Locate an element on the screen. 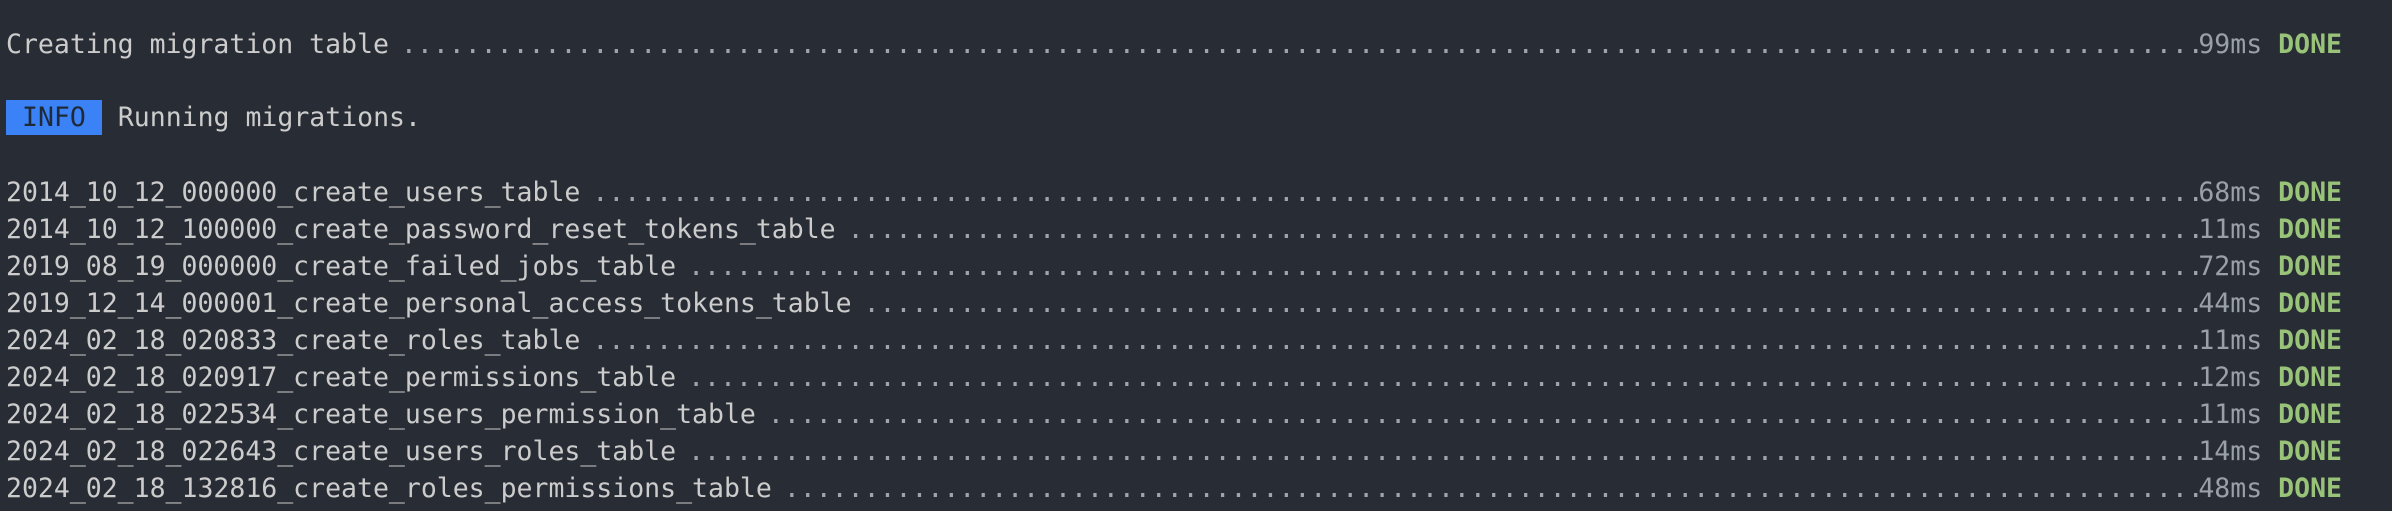 The width and height of the screenshot is (2392, 511). task-time: 99ms is located at coordinates (2230, 44).